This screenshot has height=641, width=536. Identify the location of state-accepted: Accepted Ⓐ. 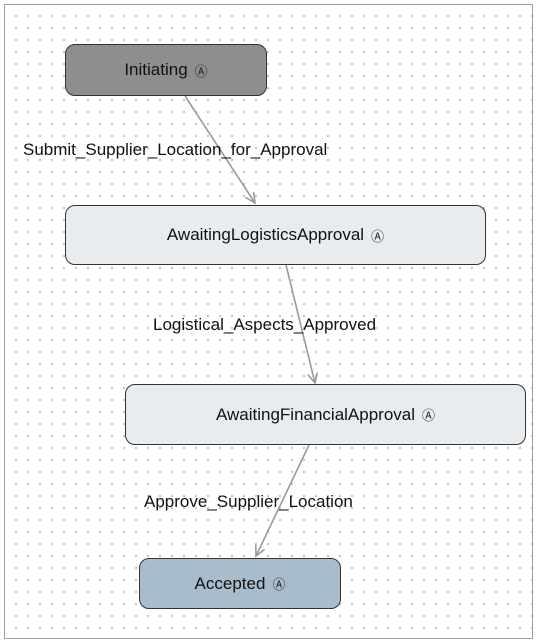
(240, 583).